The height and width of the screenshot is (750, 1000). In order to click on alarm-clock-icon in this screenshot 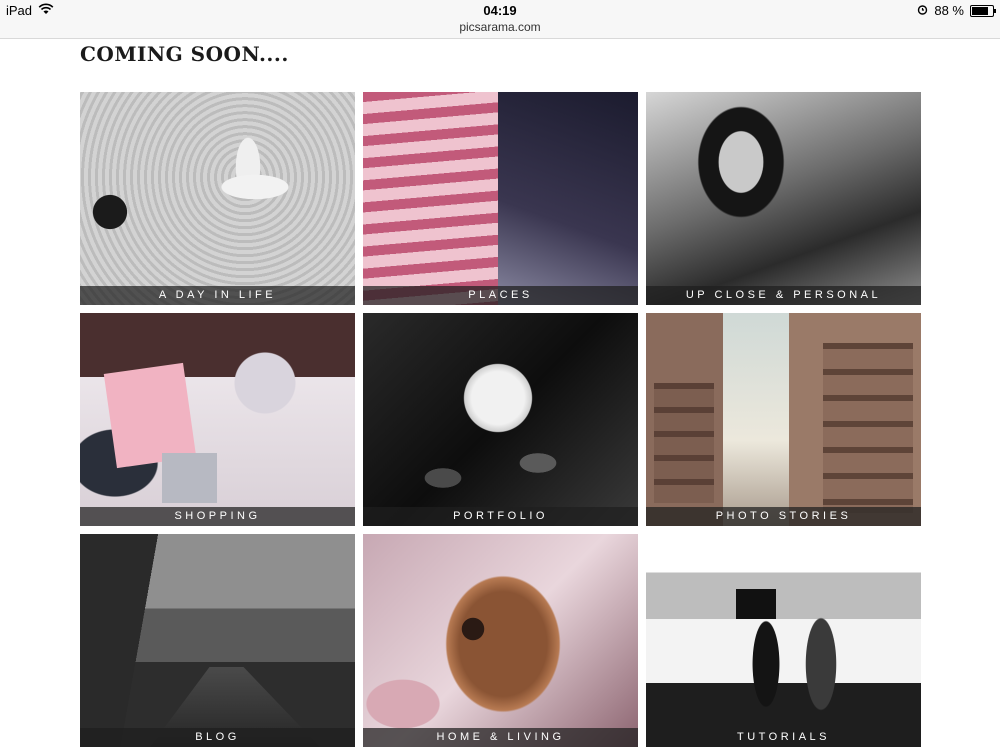, I will do `click(922, 10)`.